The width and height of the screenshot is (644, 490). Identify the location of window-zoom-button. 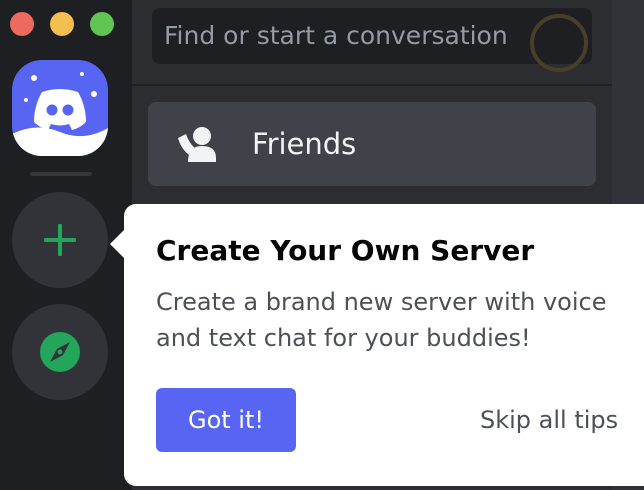
(102, 24).